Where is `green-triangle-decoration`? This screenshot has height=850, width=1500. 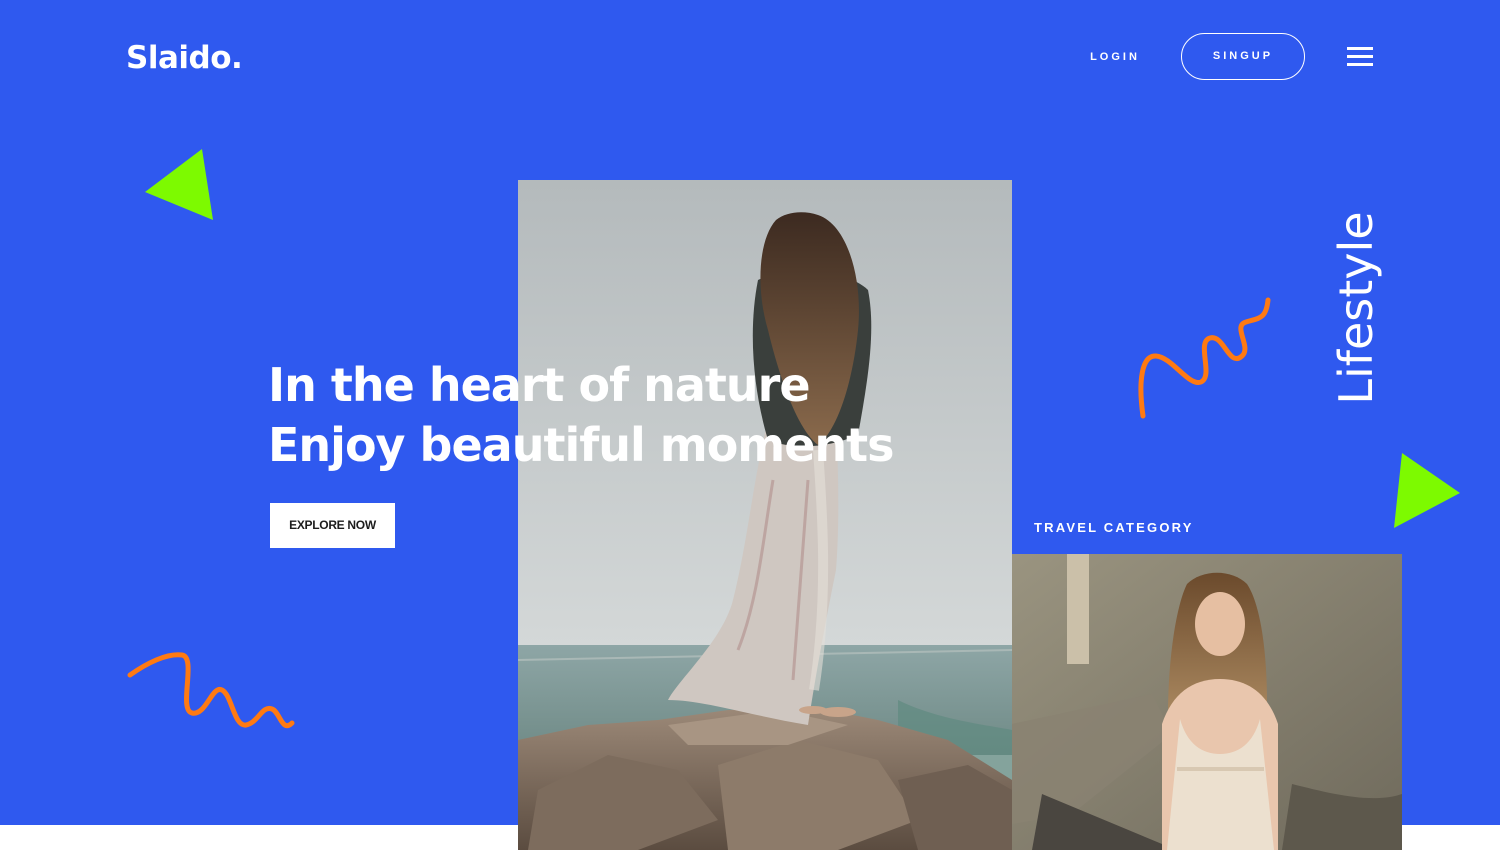
green-triangle-decoration is located at coordinates (179, 184).